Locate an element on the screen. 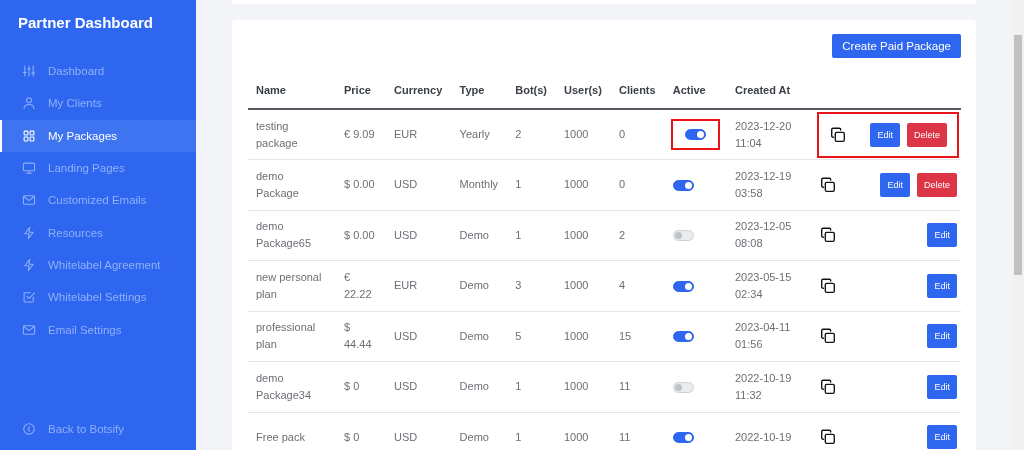 Image resolution: width=1024 pixels, height=450 pixels. table-cell: 3 is located at coordinates (518, 285).